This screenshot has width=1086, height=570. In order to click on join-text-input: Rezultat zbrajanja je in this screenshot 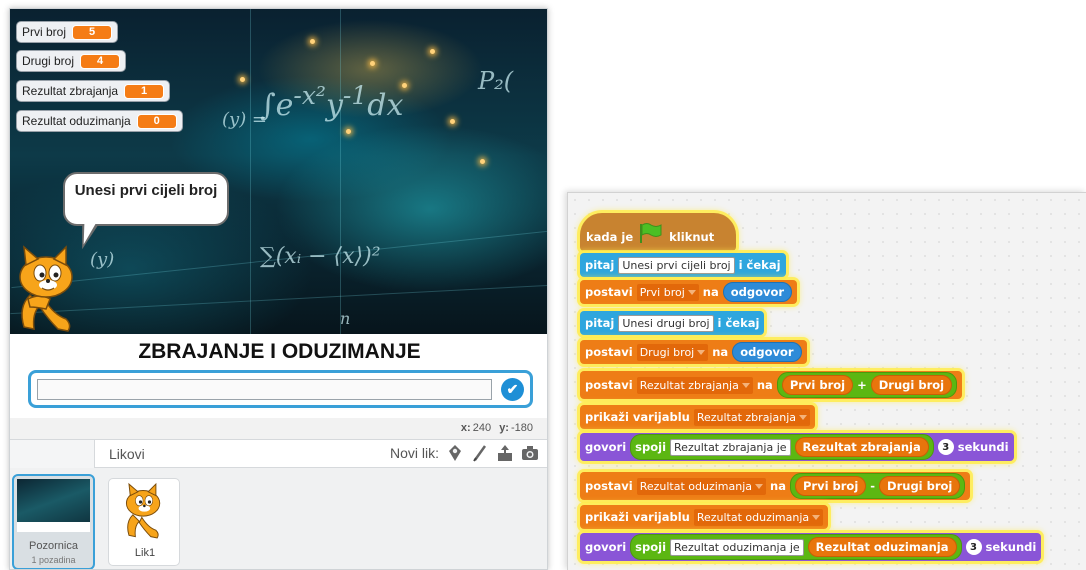, I will do `click(730, 447)`.